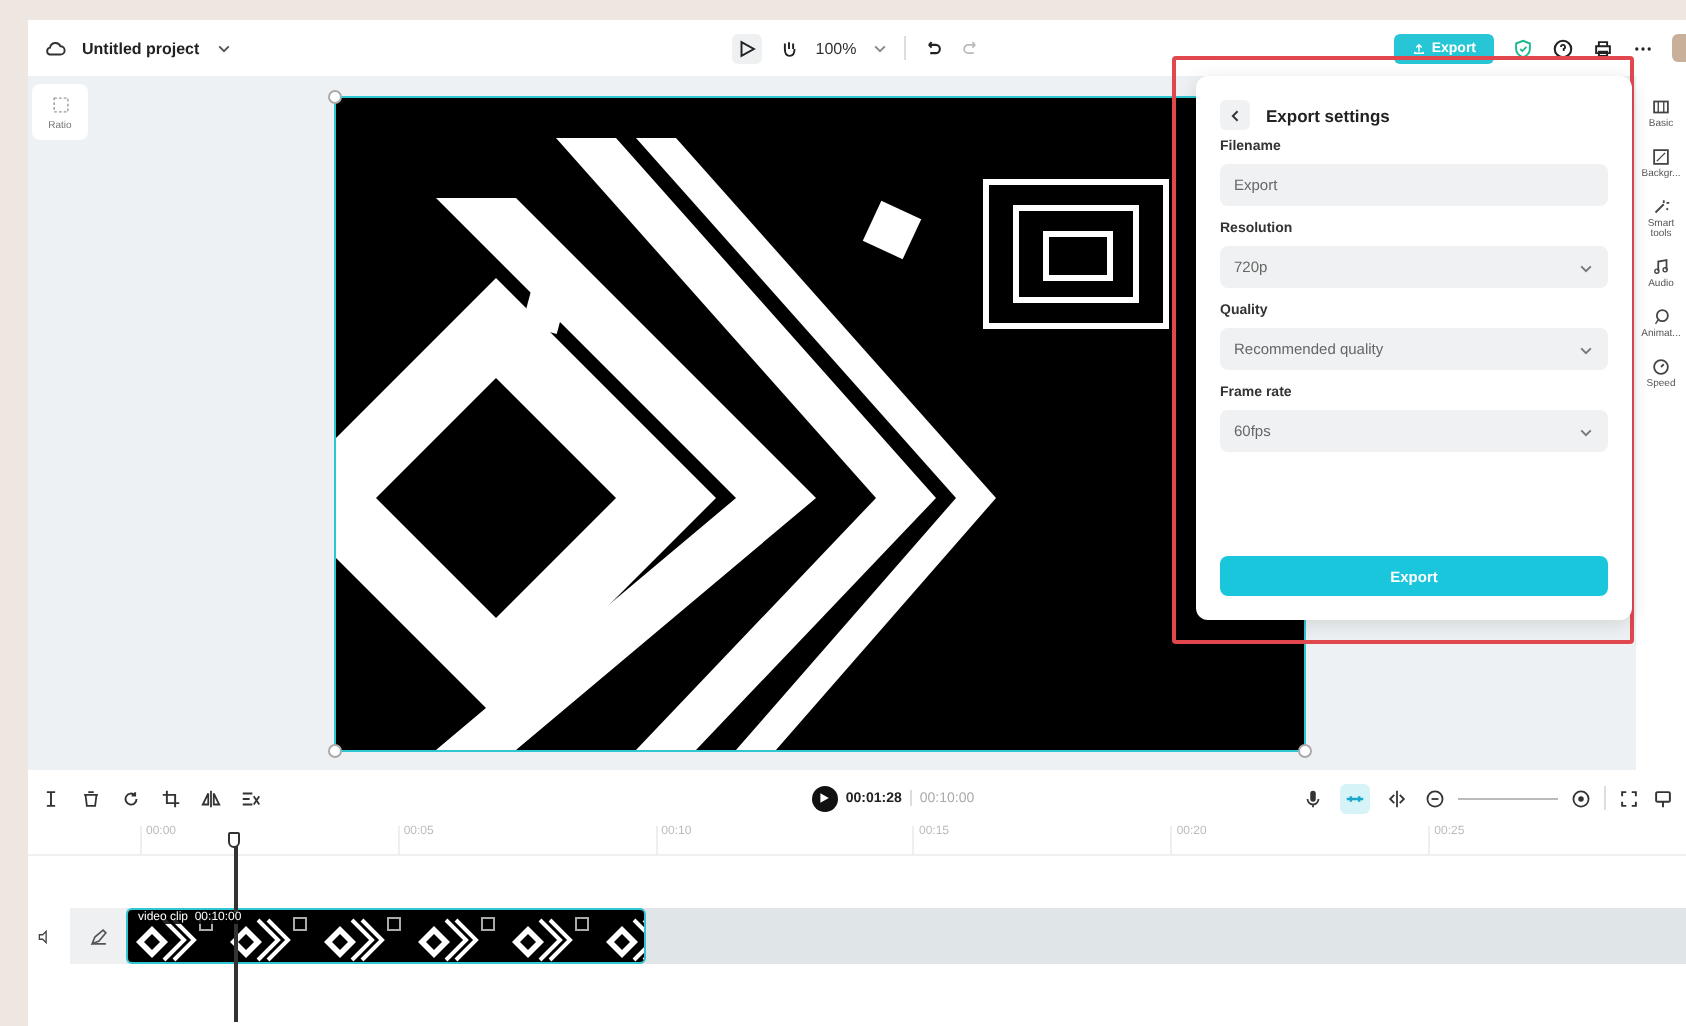 The width and height of the screenshot is (1686, 1026). Describe the element at coordinates (55, 48) in the screenshot. I see `cloud-icon` at that location.